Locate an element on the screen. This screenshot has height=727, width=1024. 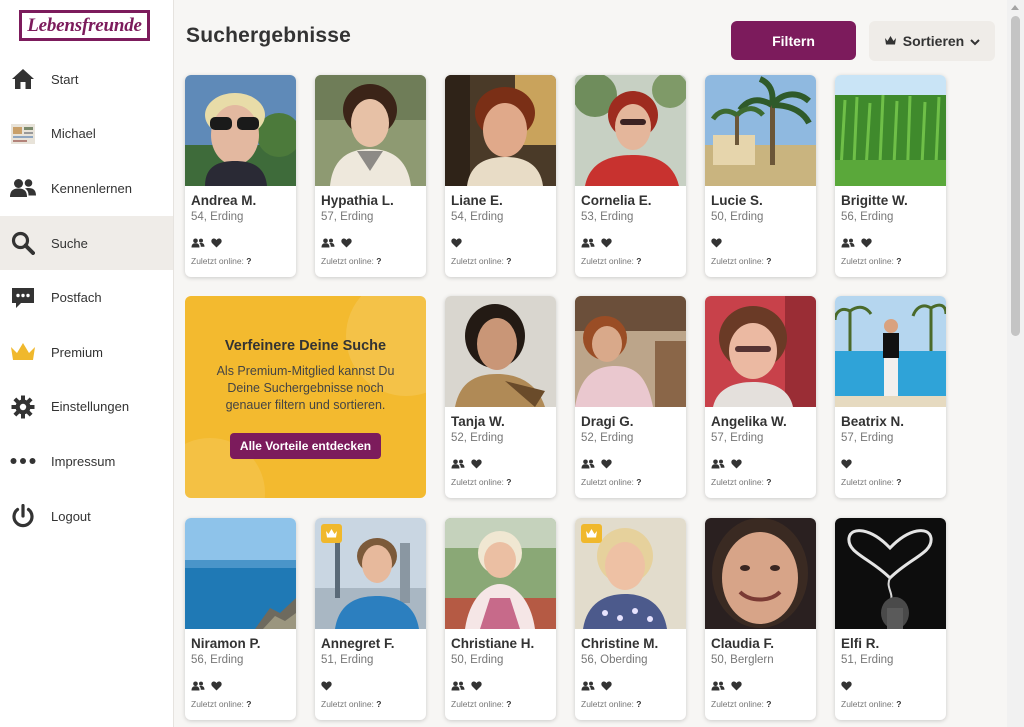
profile-name: Angelika W. is located at coordinates (749, 421).